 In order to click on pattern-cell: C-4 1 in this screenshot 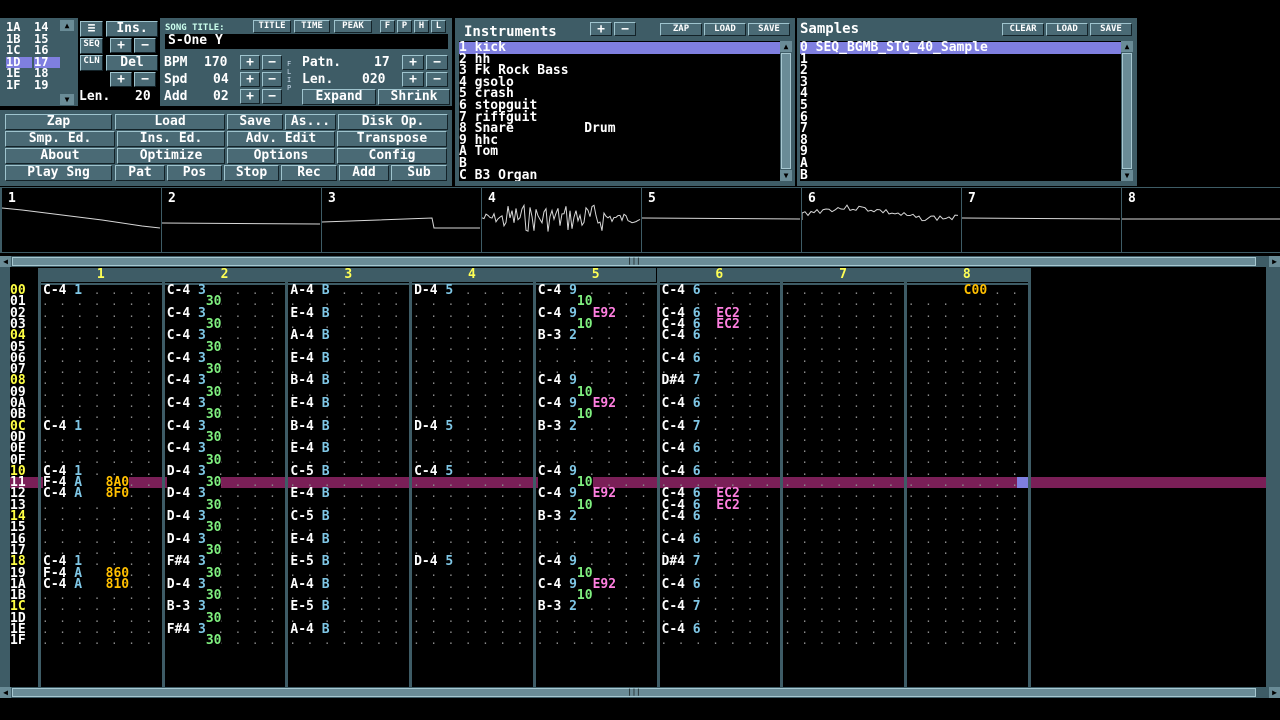, I will do `click(63, 290)`.